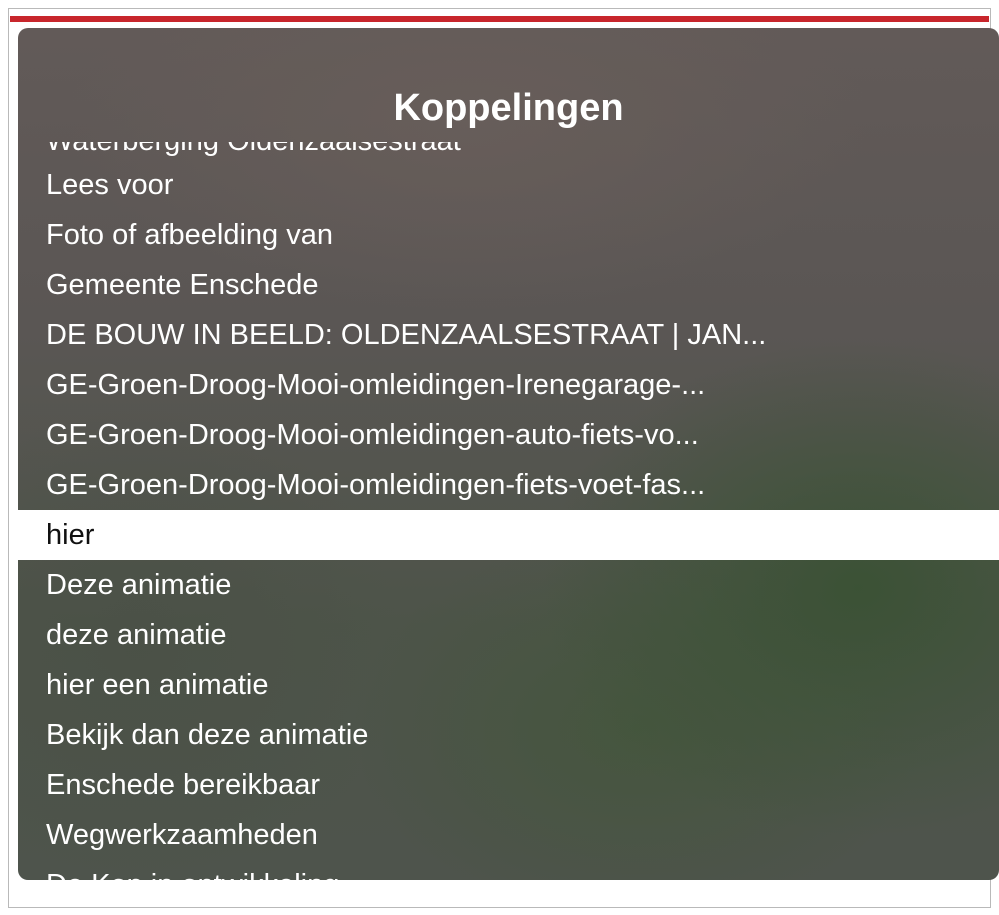  What do you see at coordinates (499, 19) in the screenshot?
I see `site-header-bar` at bounding box center [499, 19].